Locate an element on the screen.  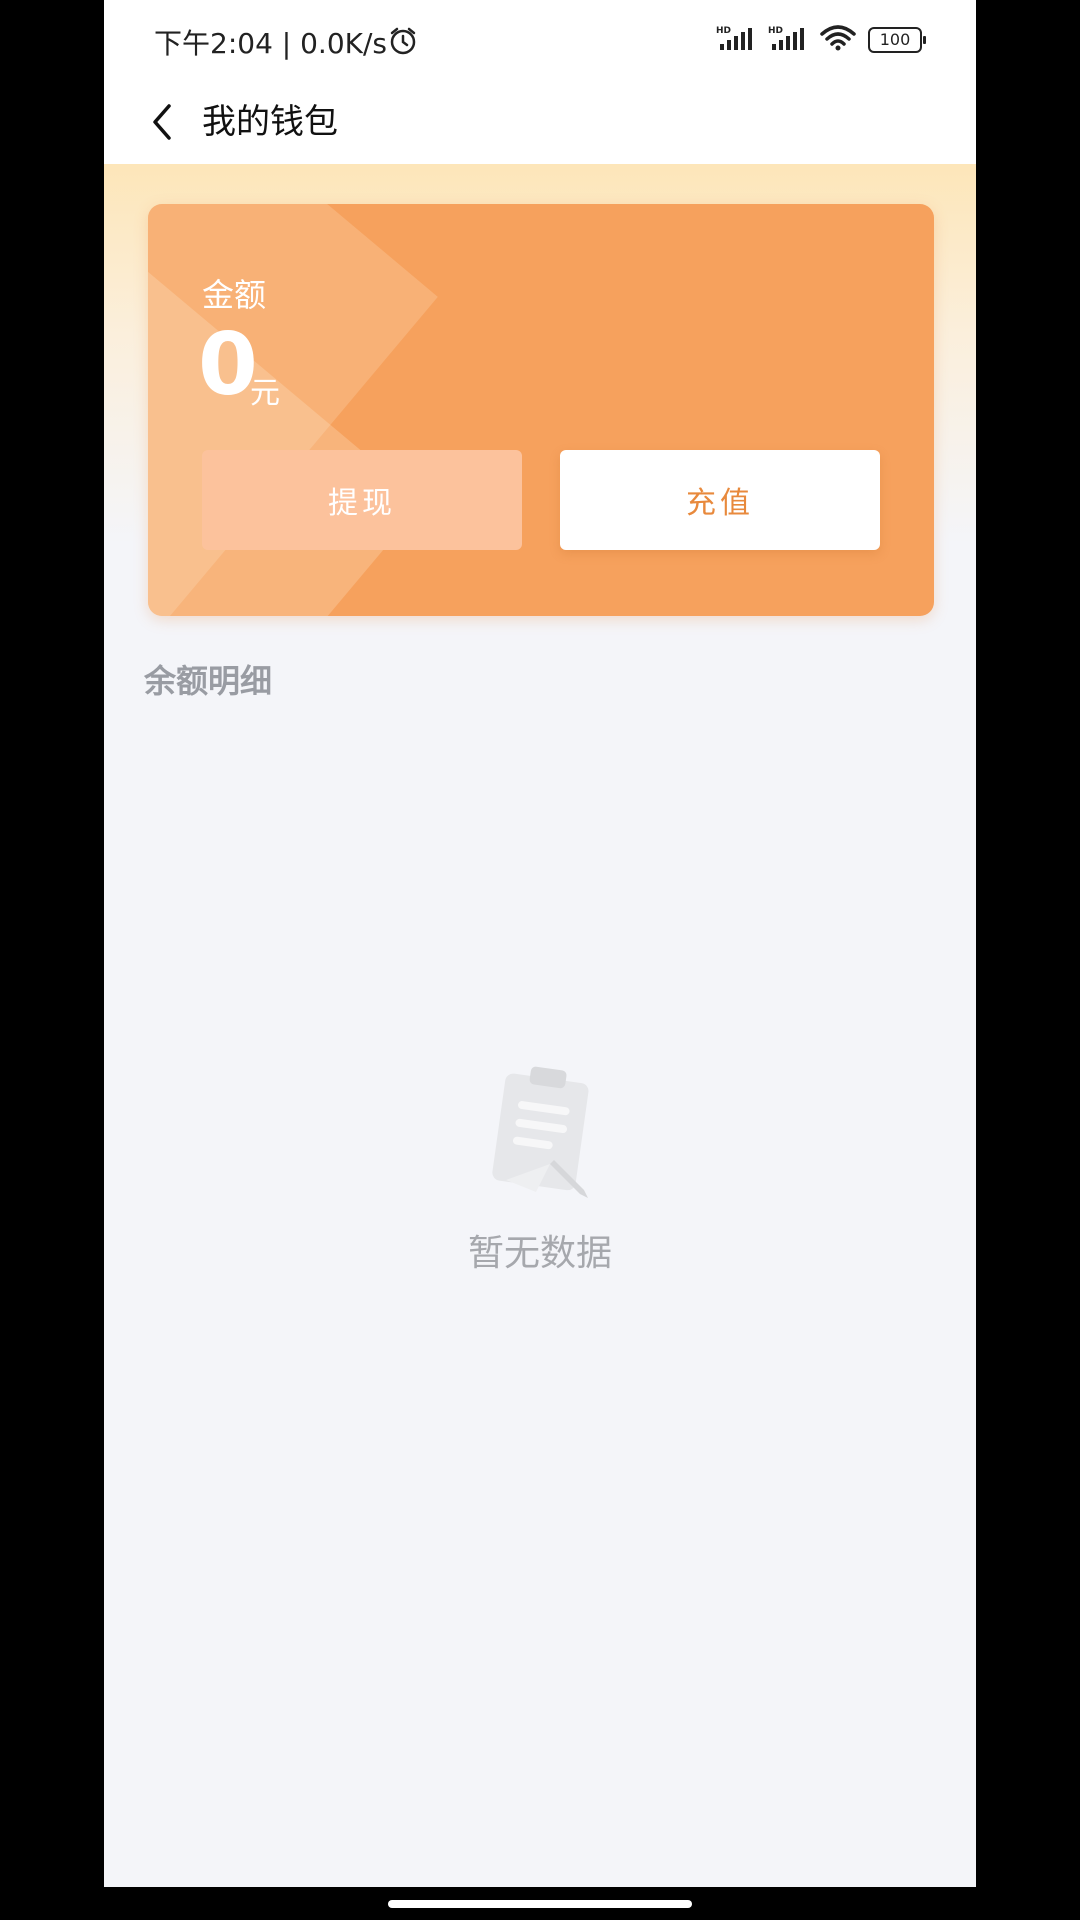
battery-icon: 100 is located at coordinates (897, 40).